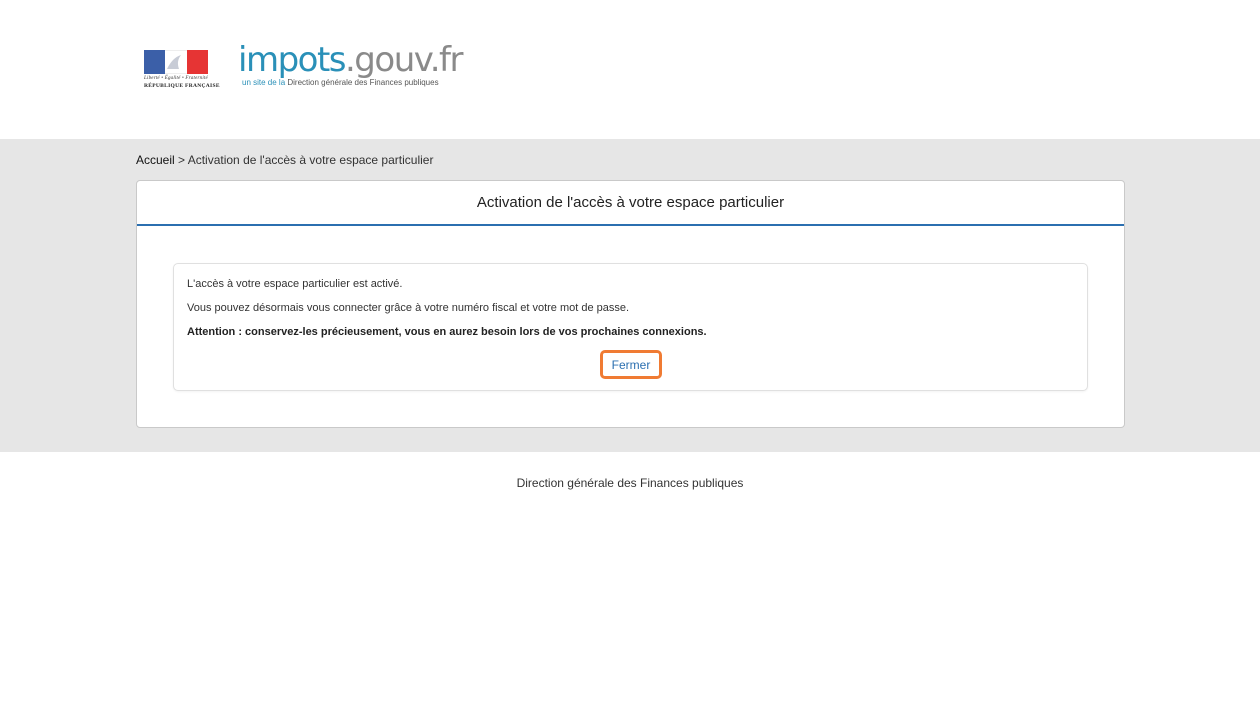  What do you see at coordinates (404, 60) in the screenshot?
I see `site-name-part2: .gouv.fr` at bounding box center [404, 60].